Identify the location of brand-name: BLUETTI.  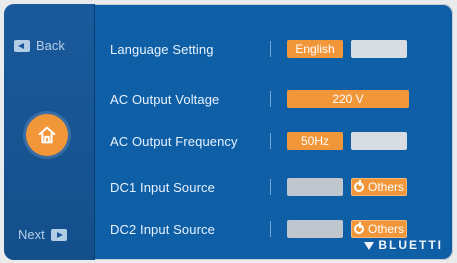
(410, 245).